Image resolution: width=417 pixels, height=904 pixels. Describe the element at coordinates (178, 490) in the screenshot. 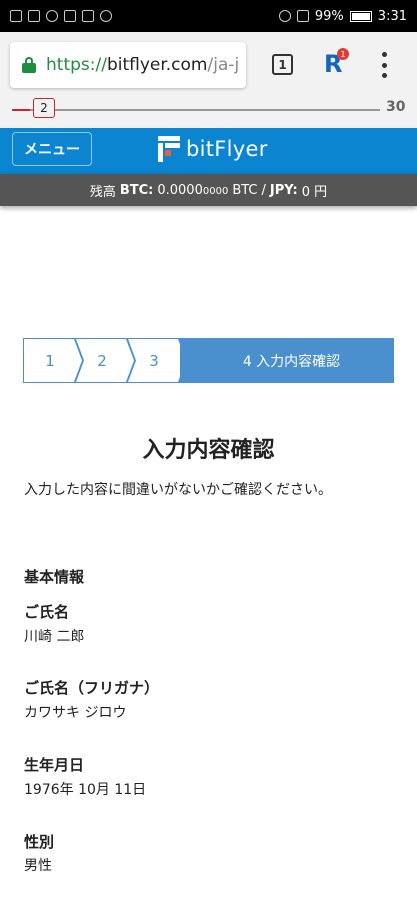

I see `instruction-text: 入力した内容に間違いがないかご確認ください。` at that location.